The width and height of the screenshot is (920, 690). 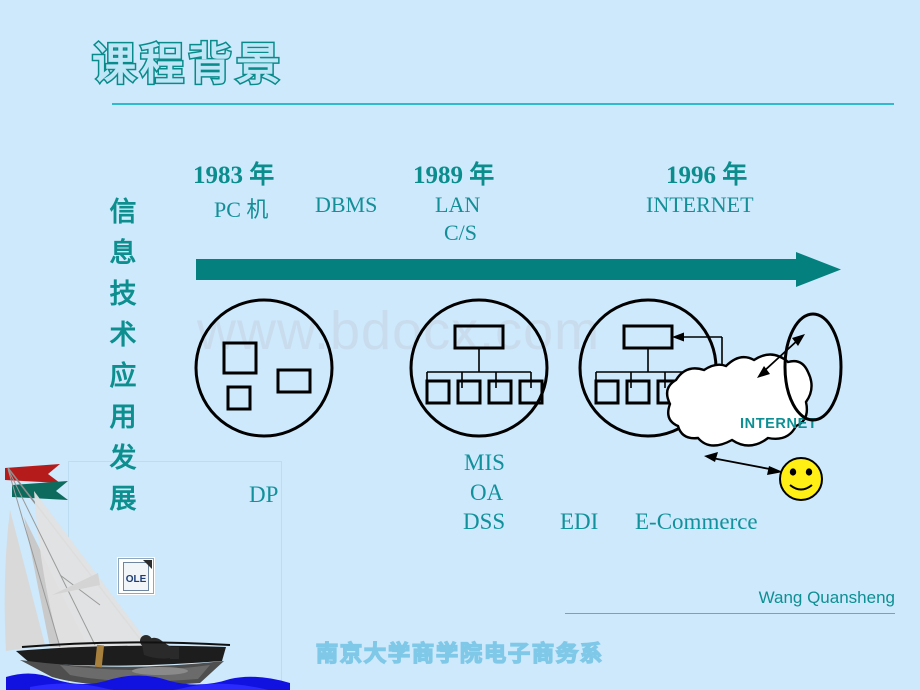 I want to click on vertical-char: 用, so click(x=123, y=417).